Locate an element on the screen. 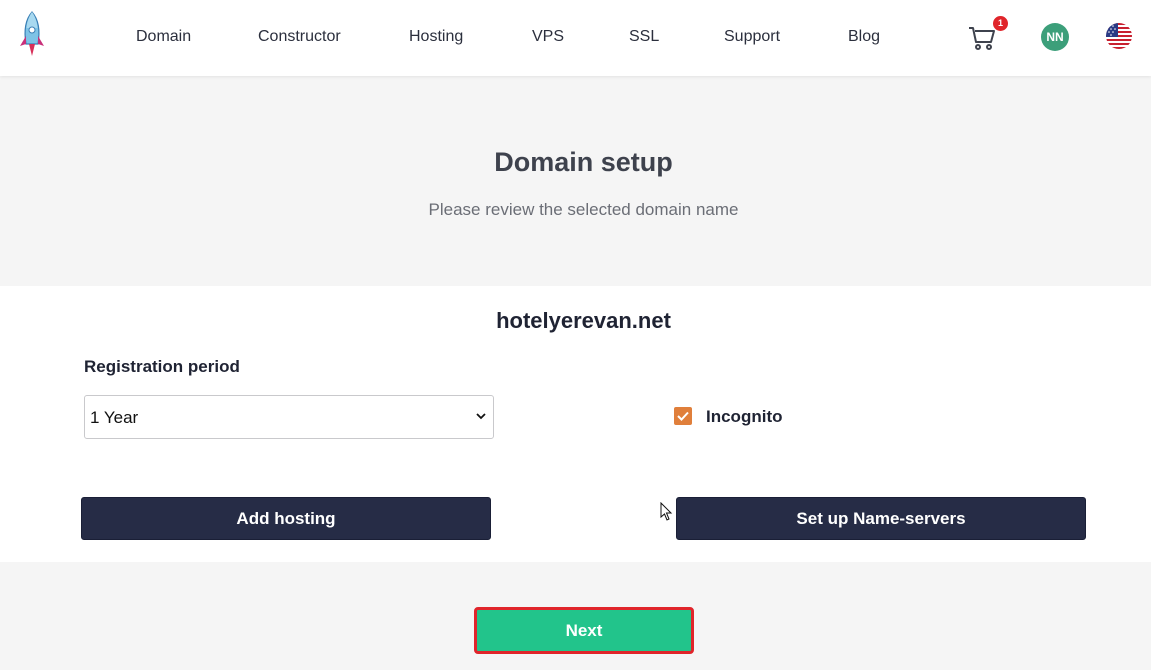  registration-period-label: Registration period is located at coordinates (162, 366).